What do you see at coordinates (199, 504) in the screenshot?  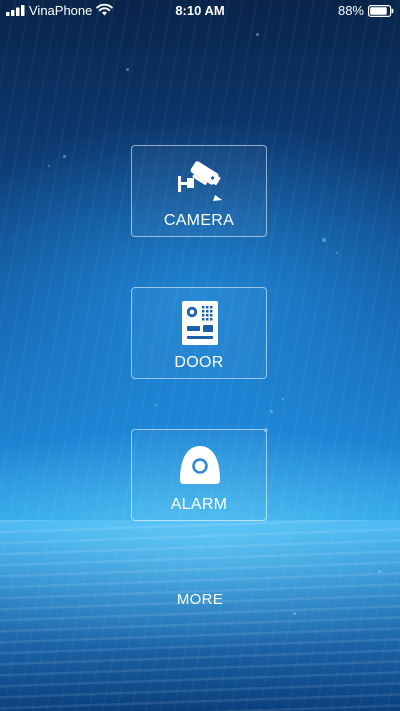 I see `alarm-label: ALARM` at bounding box center [199, 504].